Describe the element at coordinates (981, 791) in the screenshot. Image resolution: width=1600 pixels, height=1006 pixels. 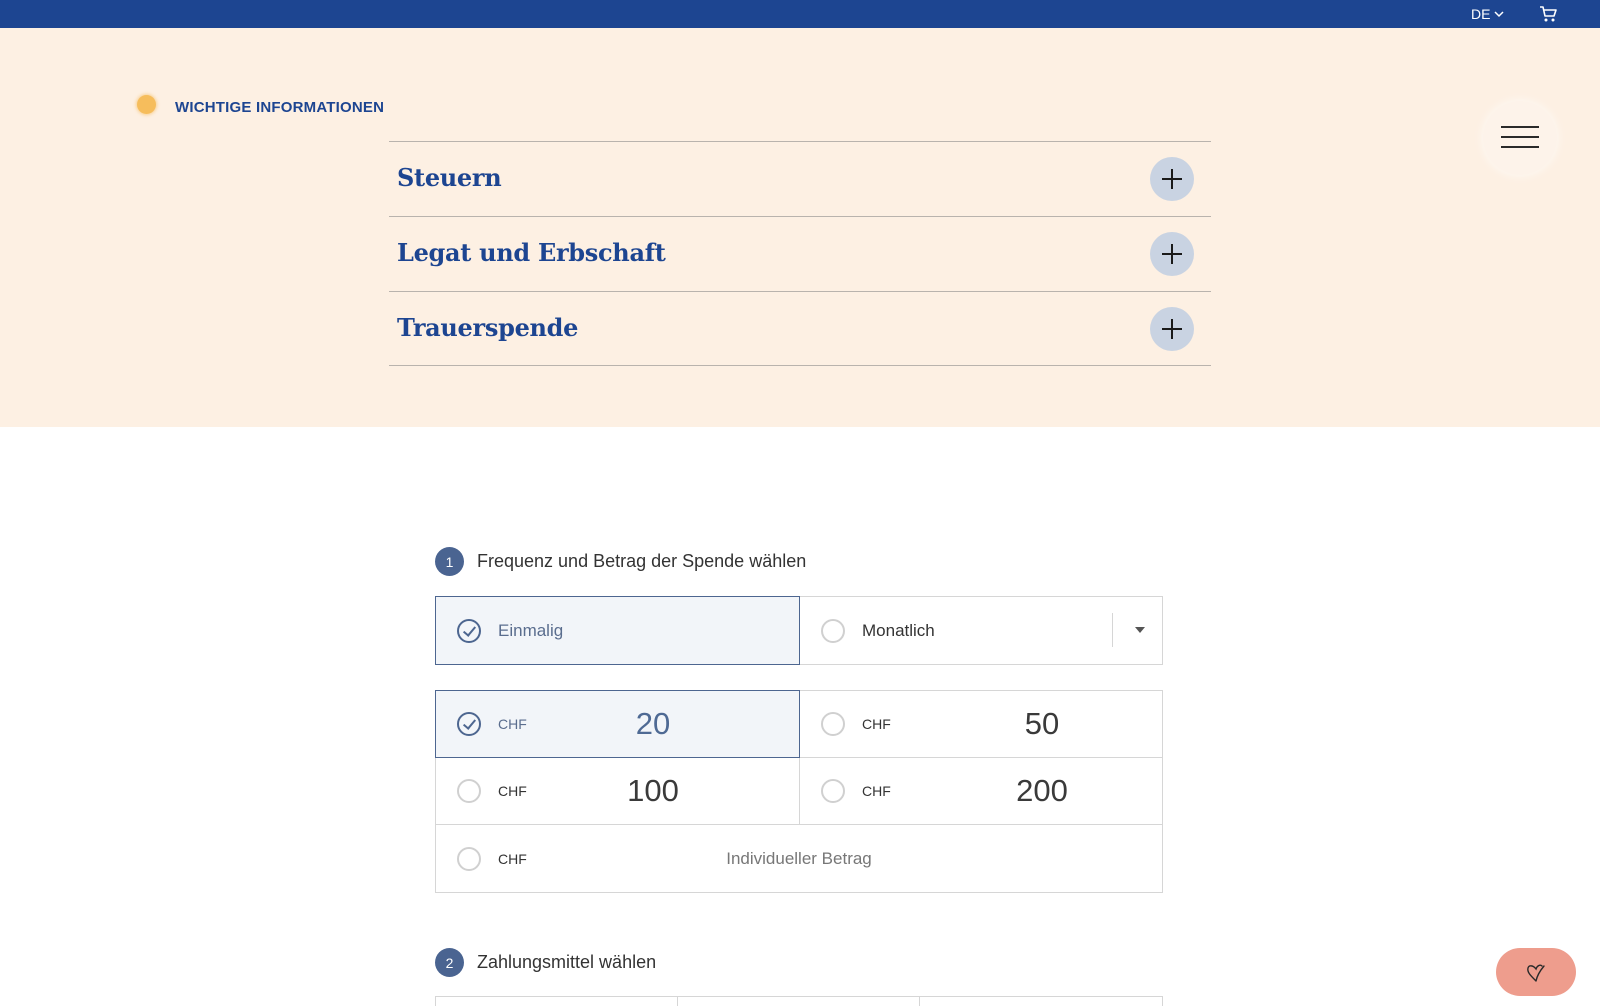
I see `amount-option-200: CHF 200` at that location.